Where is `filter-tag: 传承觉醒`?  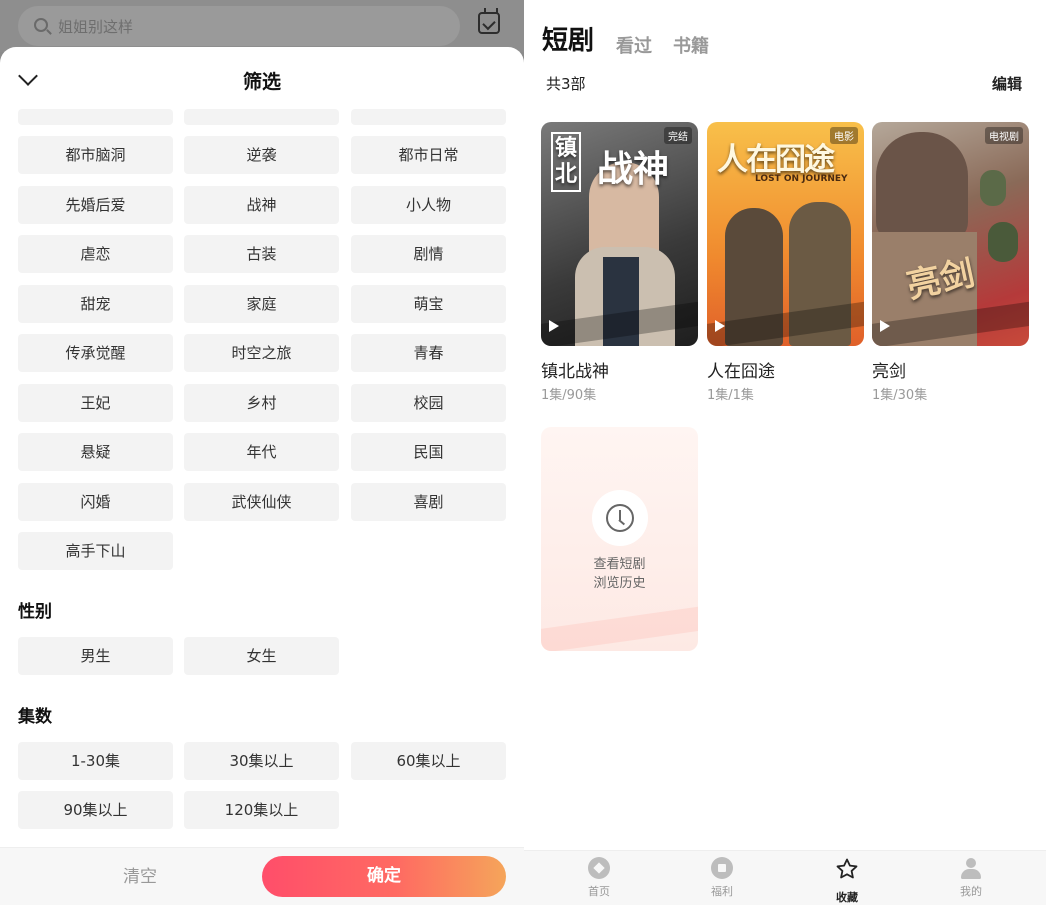
filter-tag: 传承觉醒 is located at coordinates (95, 353).